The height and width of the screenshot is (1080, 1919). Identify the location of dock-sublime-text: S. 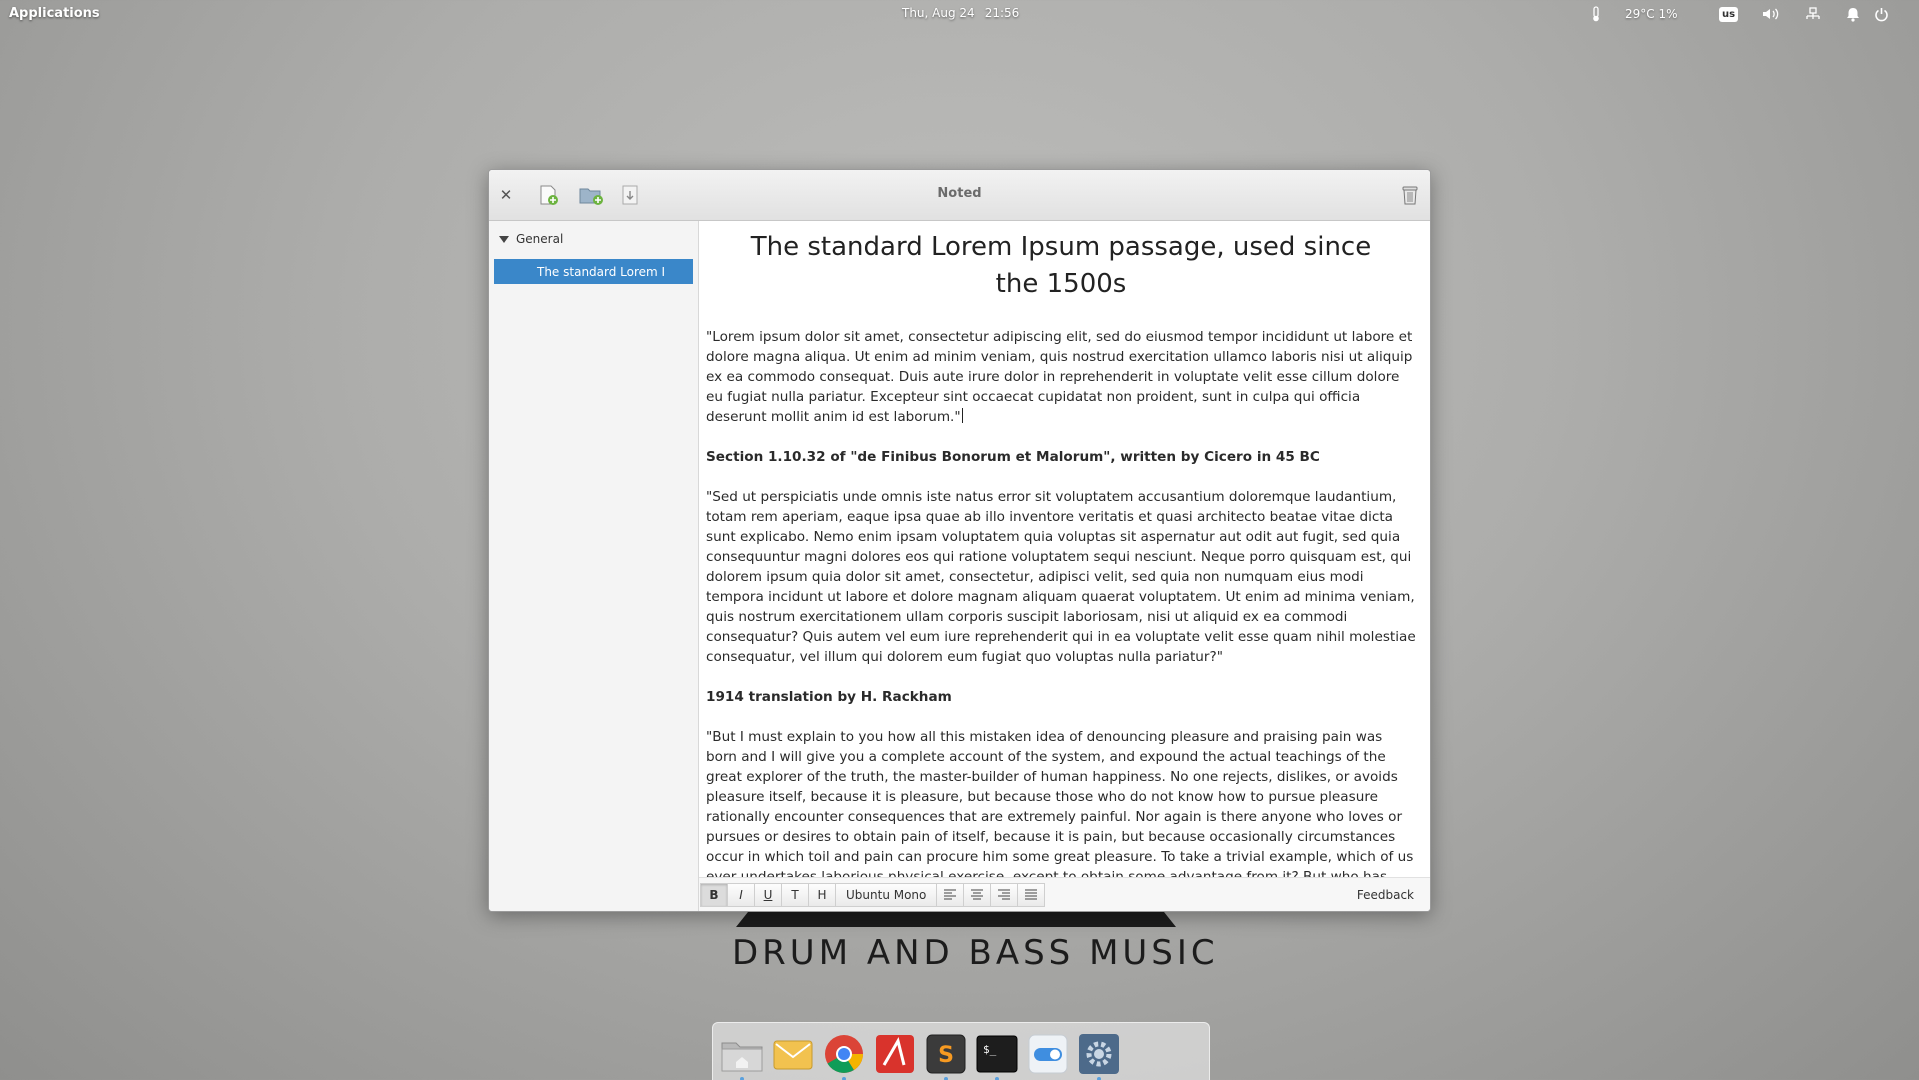
(946, 1055).